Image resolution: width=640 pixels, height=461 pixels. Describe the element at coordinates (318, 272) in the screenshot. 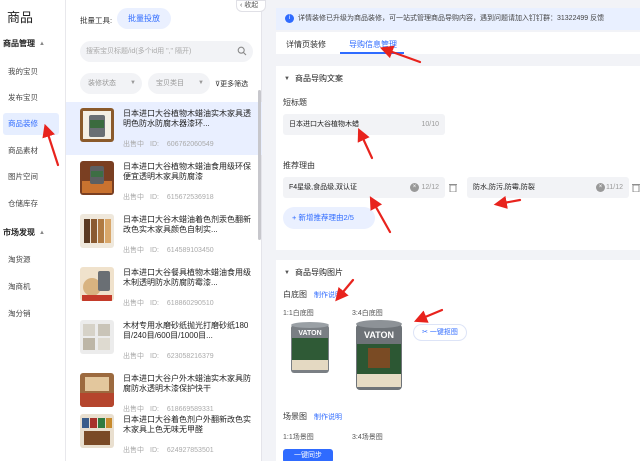

I see `section-title: 商品导购图片` at that location.